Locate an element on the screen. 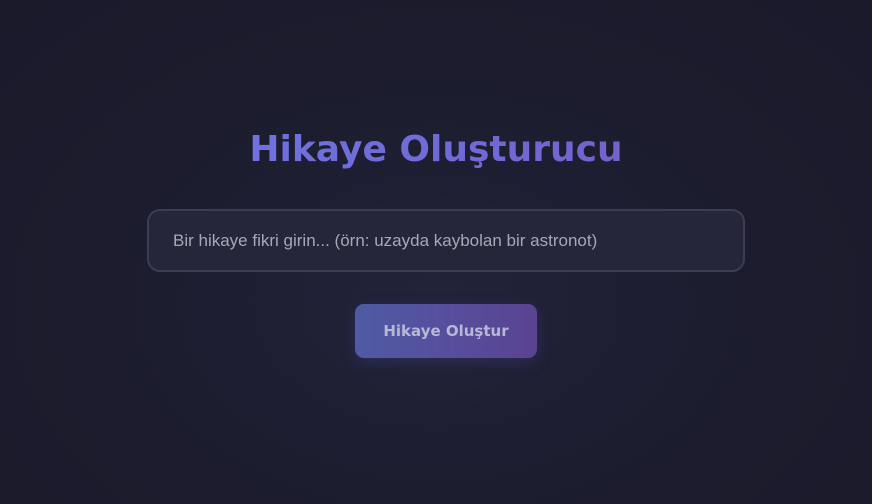 The height and width of the screenshot is (504, 872). story-idea-field is located at coordinates (446, 240).